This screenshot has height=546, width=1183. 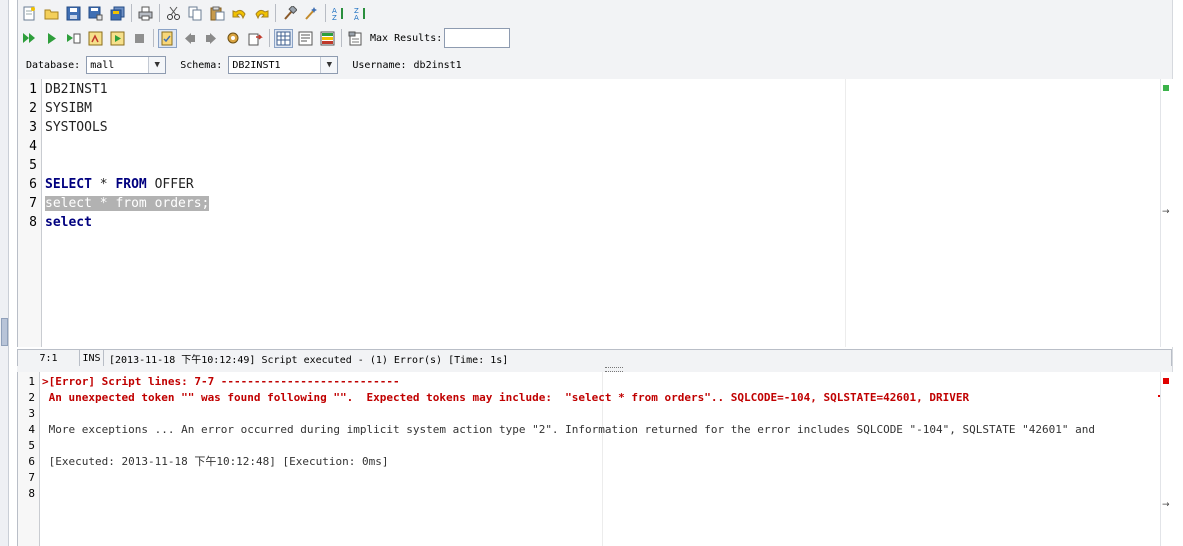 I want to click on redo-icon, so click(x=261, y=13).